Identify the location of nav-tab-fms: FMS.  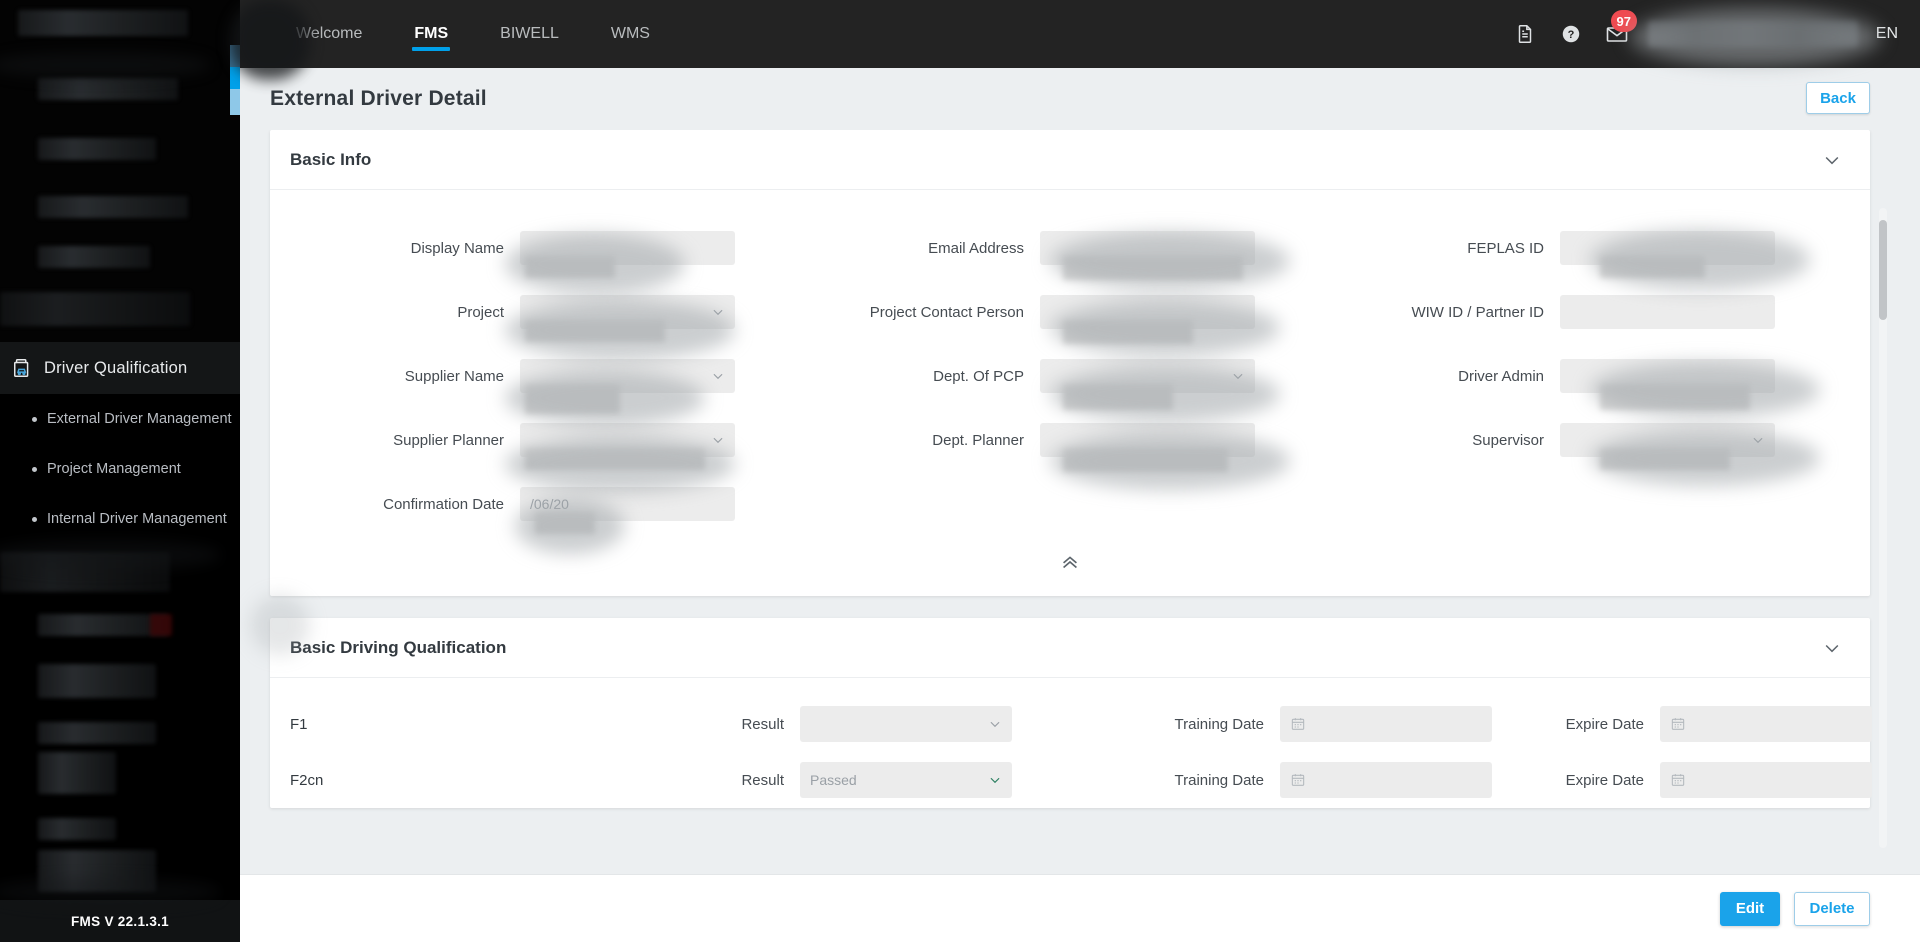
(431, 34).